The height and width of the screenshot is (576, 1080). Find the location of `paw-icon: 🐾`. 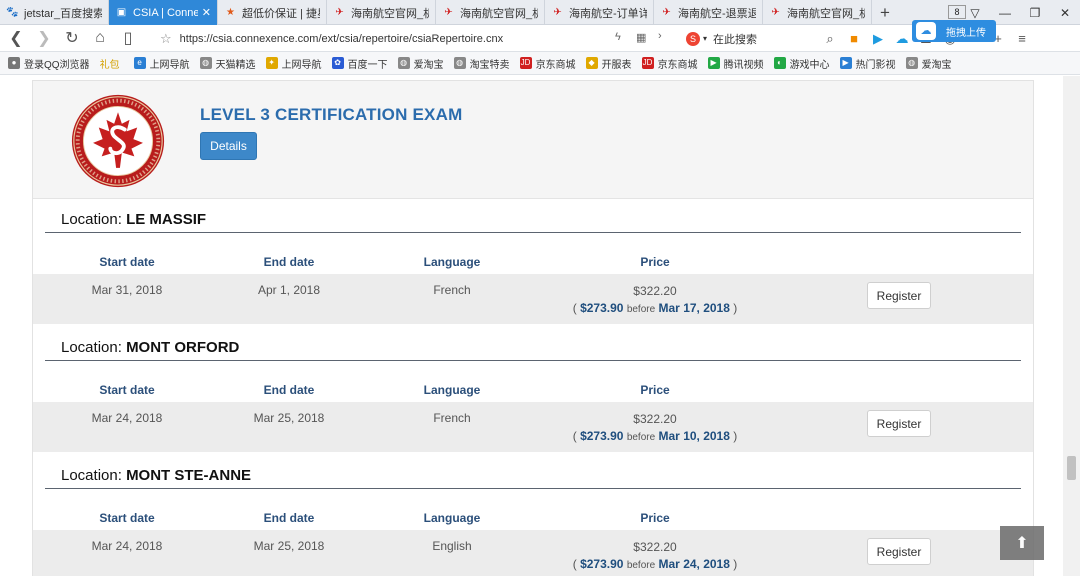

paw-icon: 🐾 is located at coordinates (12, 12).